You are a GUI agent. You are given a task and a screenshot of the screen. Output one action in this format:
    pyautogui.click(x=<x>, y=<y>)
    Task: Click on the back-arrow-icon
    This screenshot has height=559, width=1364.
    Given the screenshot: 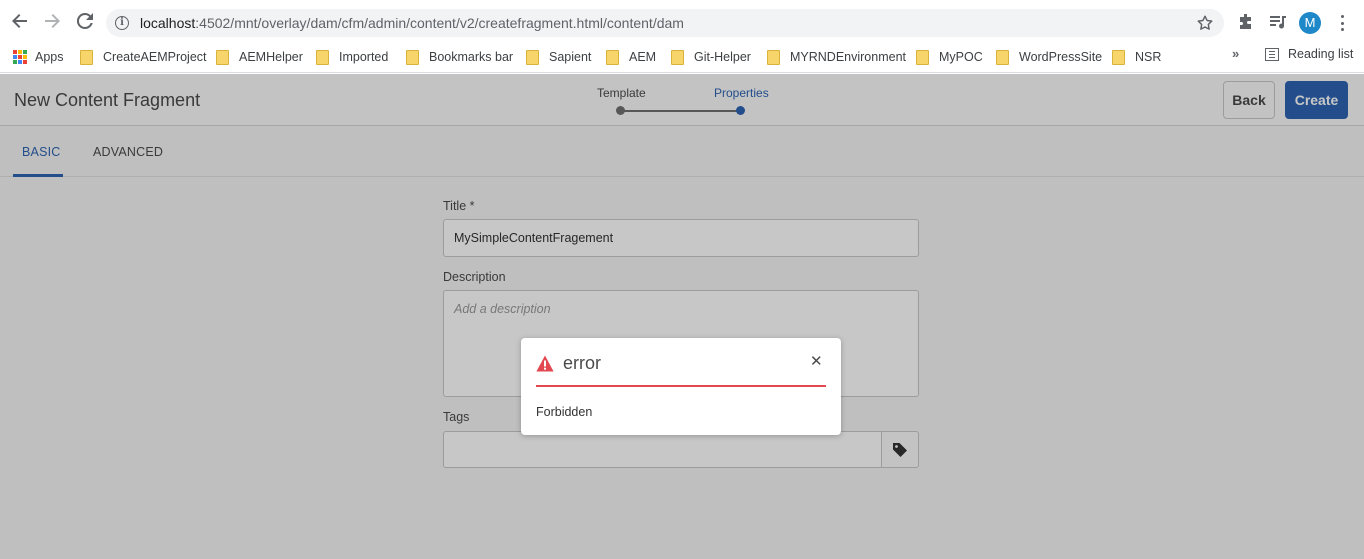 What is the action you would take?
    pyautogui.click(x=20, y=21)
    